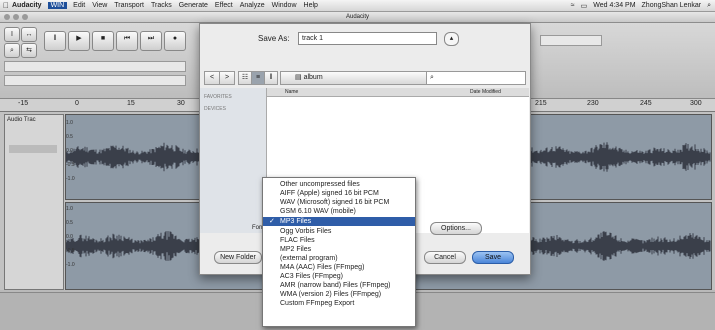 The image size is (715, 330). Describe the element at coordinates (131, 103) in the screenshot. I see `ruler-tick: 15` at that location.